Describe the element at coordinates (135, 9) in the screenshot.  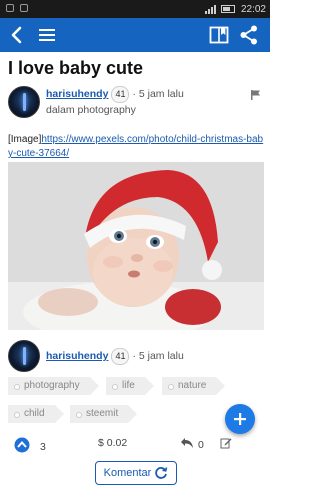
I see `status-bar: 22:02` at that location.